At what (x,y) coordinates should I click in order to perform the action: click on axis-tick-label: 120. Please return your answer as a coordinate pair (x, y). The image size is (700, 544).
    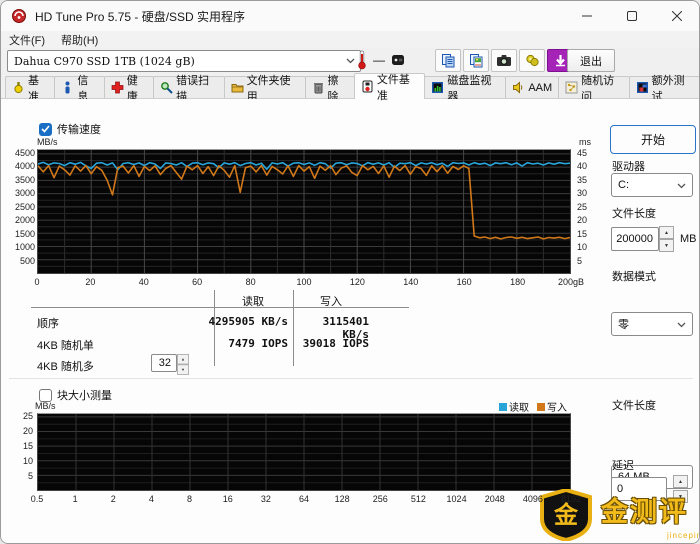
    Looking at the image, I should click on (357, 282).